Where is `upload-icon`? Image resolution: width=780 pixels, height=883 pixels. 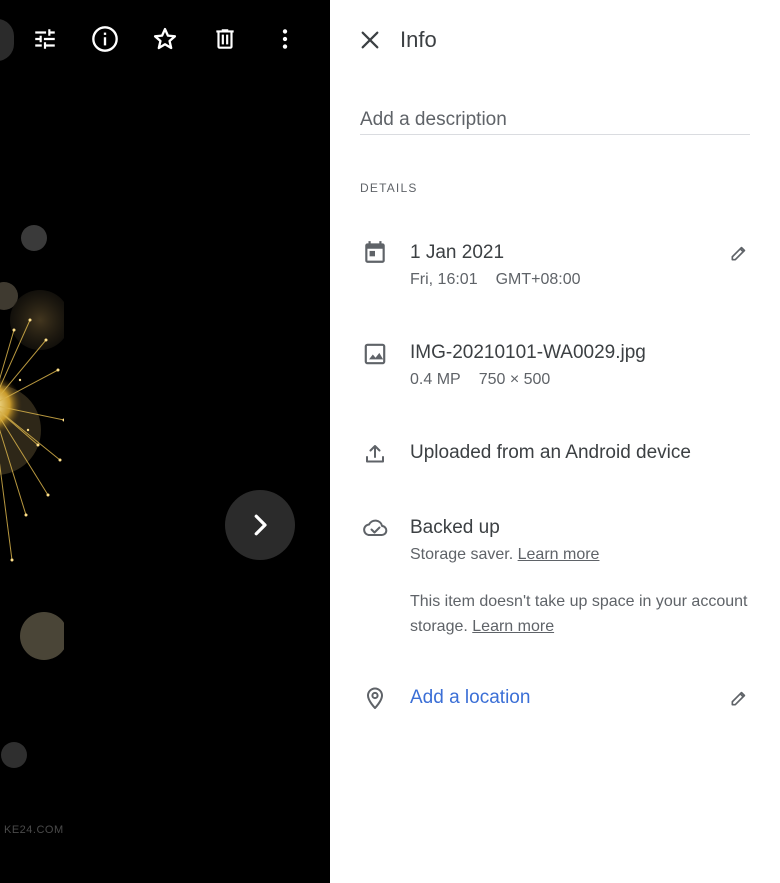
upload-icon is located at coordinates (375, 454).